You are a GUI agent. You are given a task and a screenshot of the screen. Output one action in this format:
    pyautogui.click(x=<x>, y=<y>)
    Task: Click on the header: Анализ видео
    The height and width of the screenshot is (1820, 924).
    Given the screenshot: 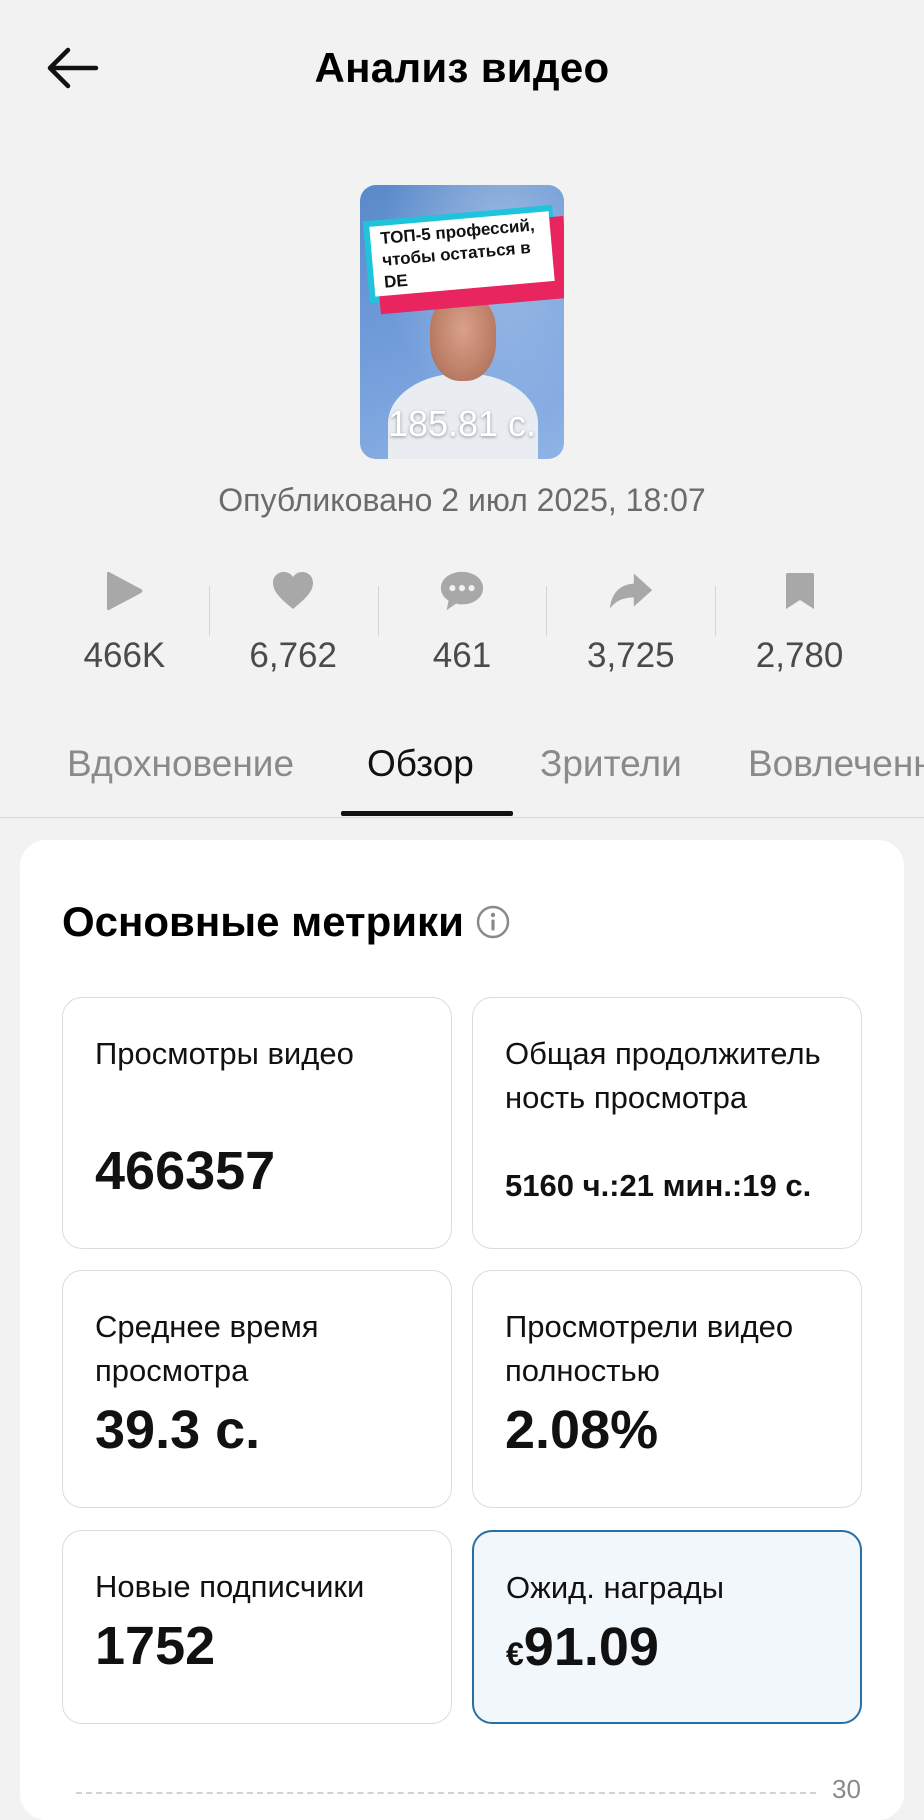 What is the action you would take?
    pyautogui.click(x=462, y=70)
    